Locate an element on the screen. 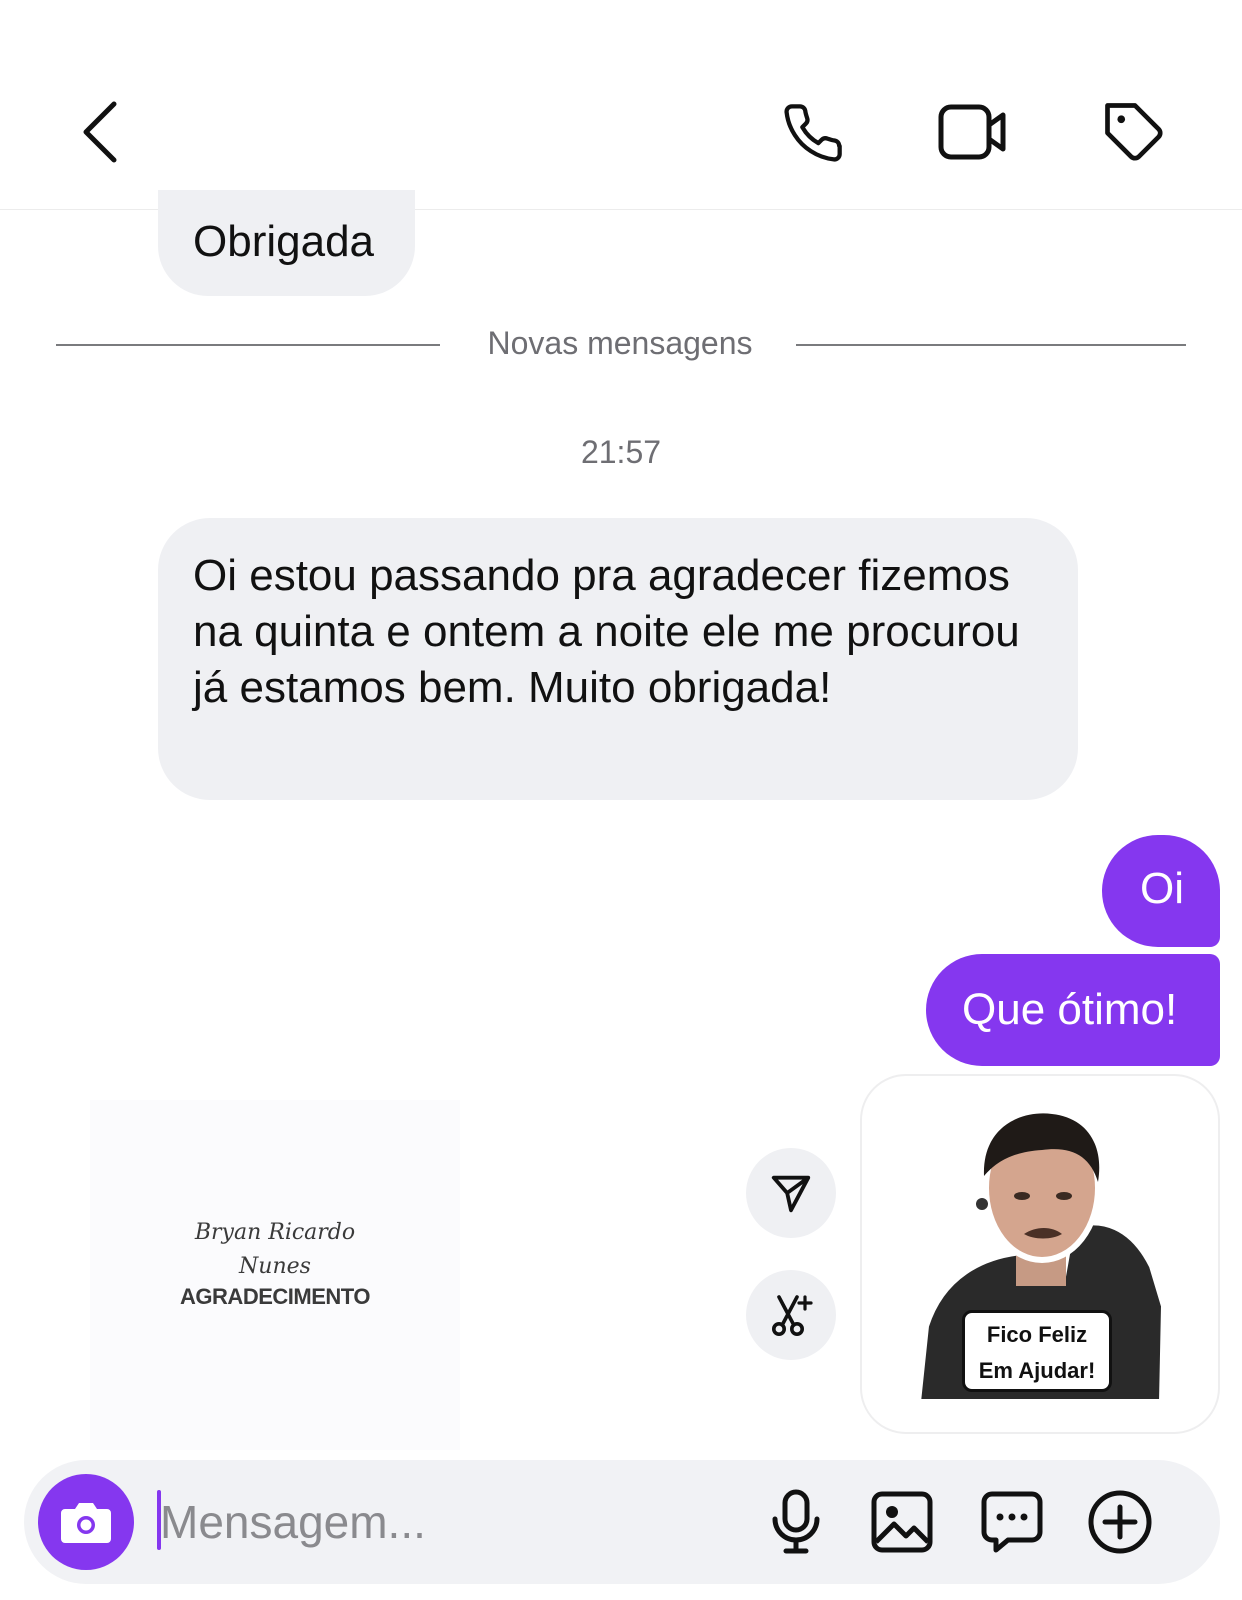 The image size is (1242, 1600). gallery-button is located at coordinates (902, 1522).